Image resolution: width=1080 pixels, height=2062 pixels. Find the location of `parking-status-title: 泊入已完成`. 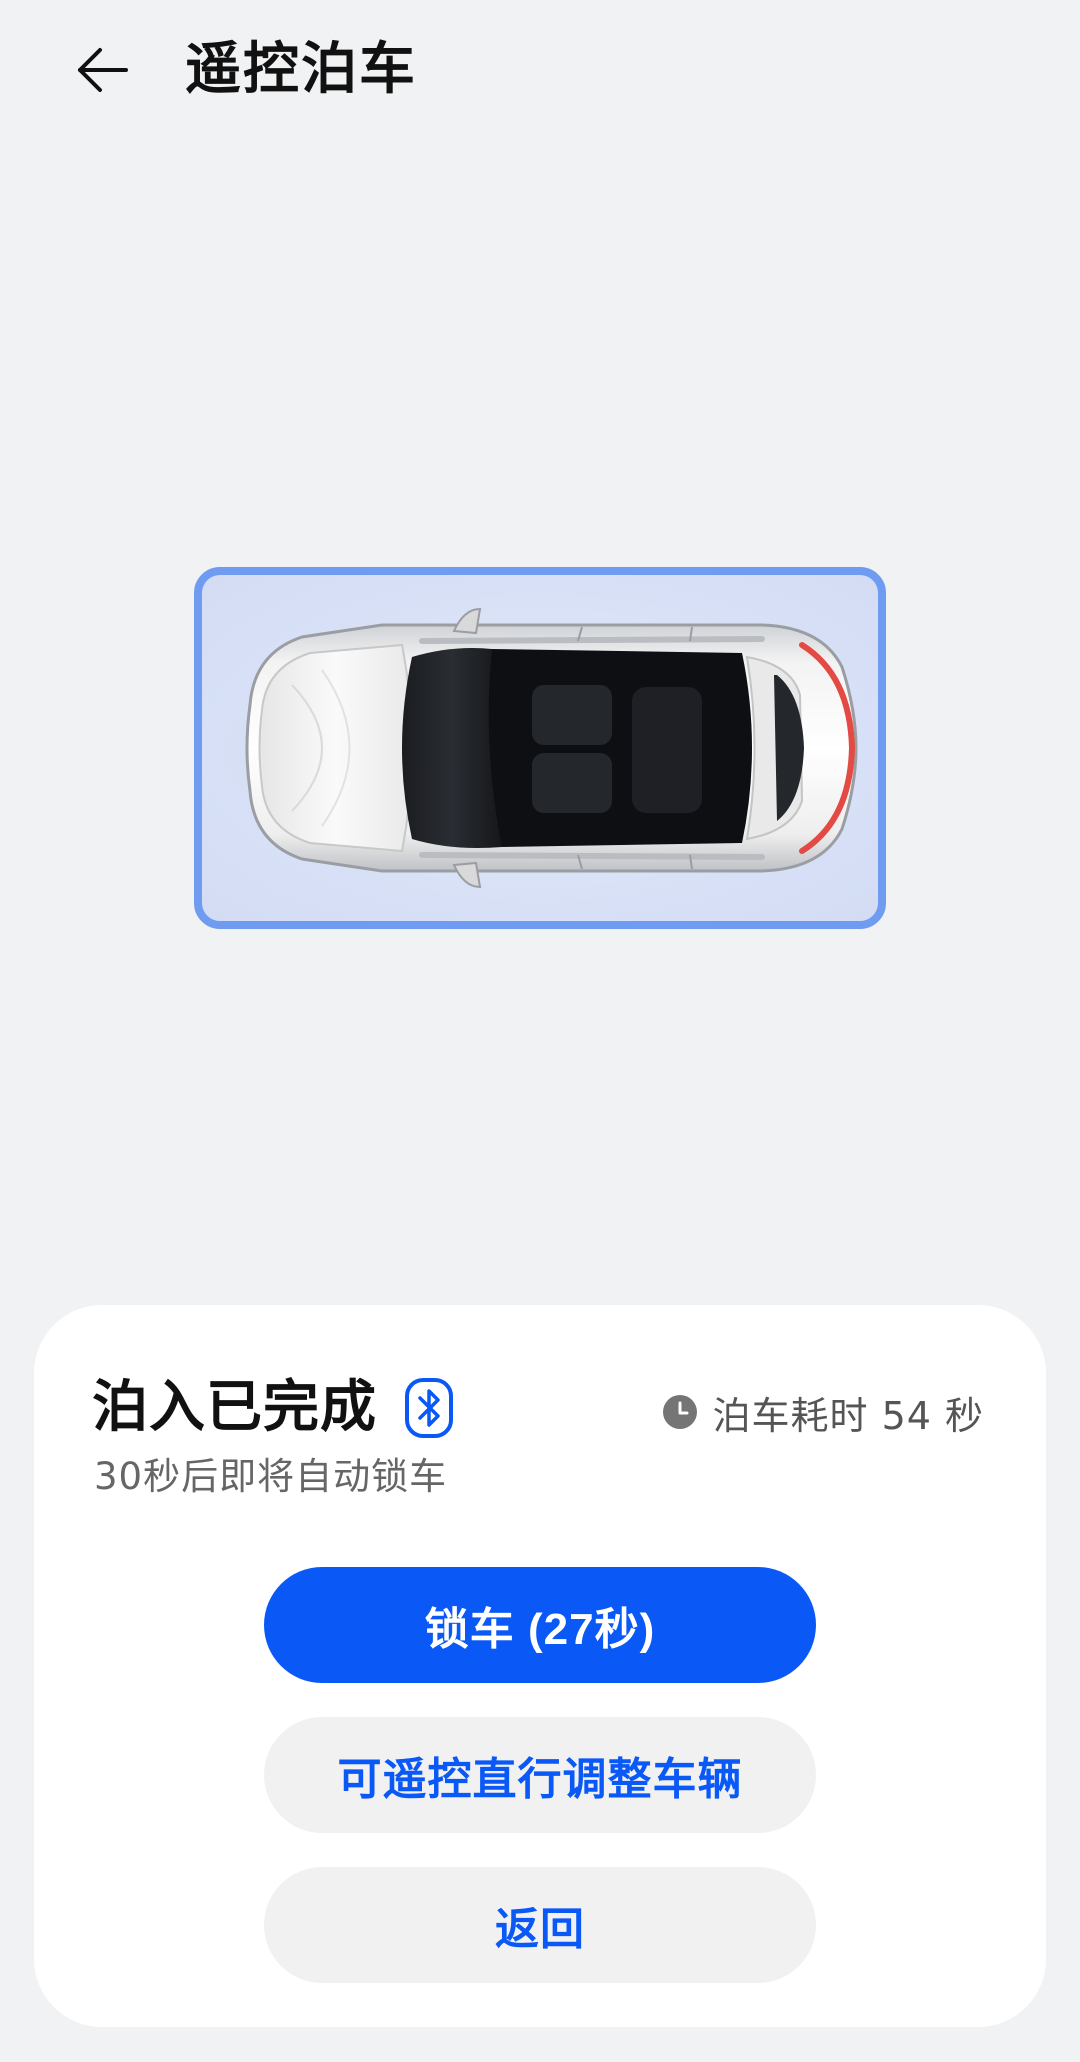

parking-status-title: 泊入已完成 is located at coordinates (234, 1407).